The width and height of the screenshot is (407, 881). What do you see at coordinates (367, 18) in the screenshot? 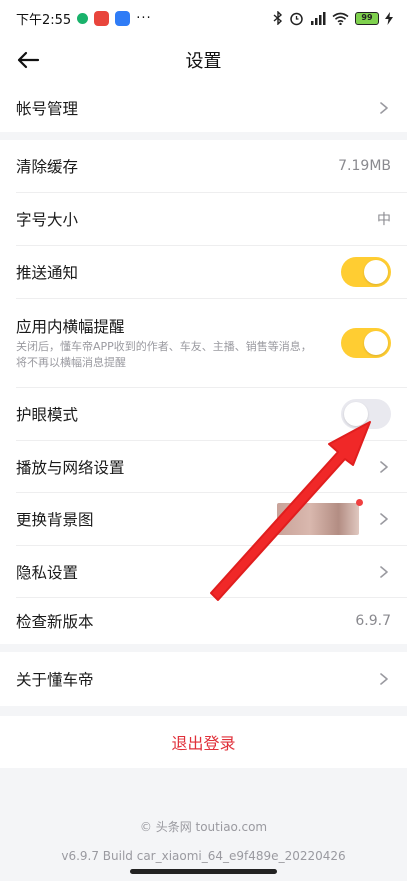
I see `battery-icon: 99` at bounding box center [367, 18].